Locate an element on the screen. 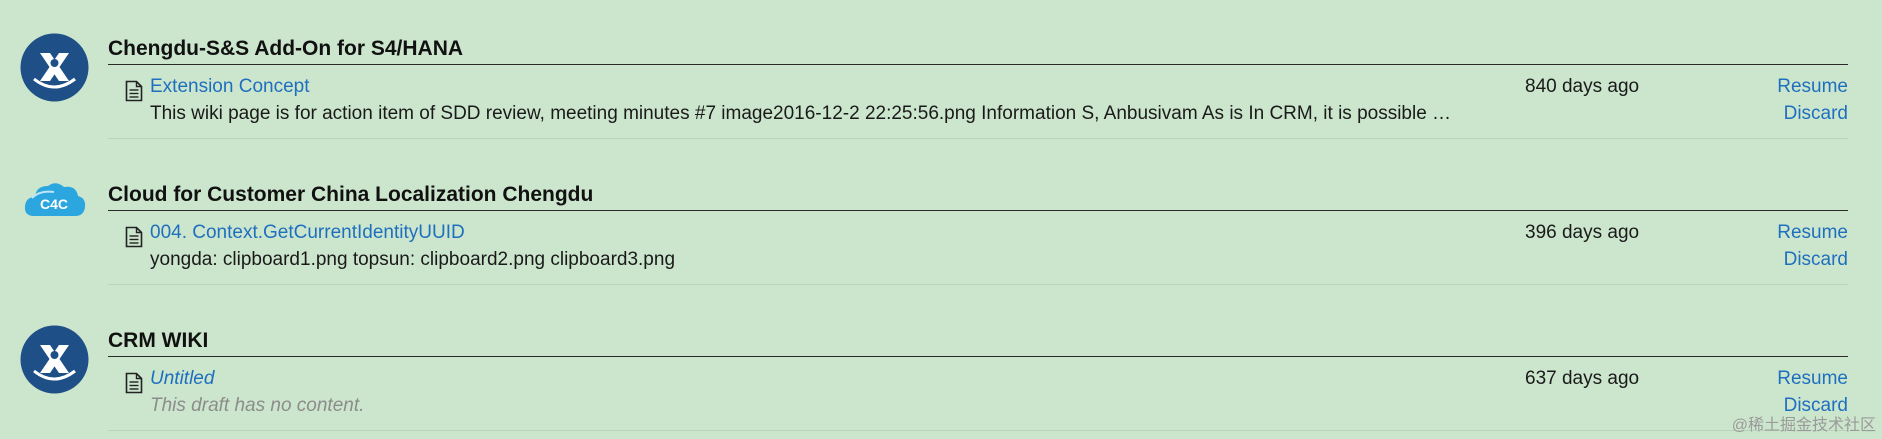 The width and height of the screenshot is (1882, 439). draft-title-link: 004. Context.GetCurrentIdentityUUID is located at coordinates (307, 233).